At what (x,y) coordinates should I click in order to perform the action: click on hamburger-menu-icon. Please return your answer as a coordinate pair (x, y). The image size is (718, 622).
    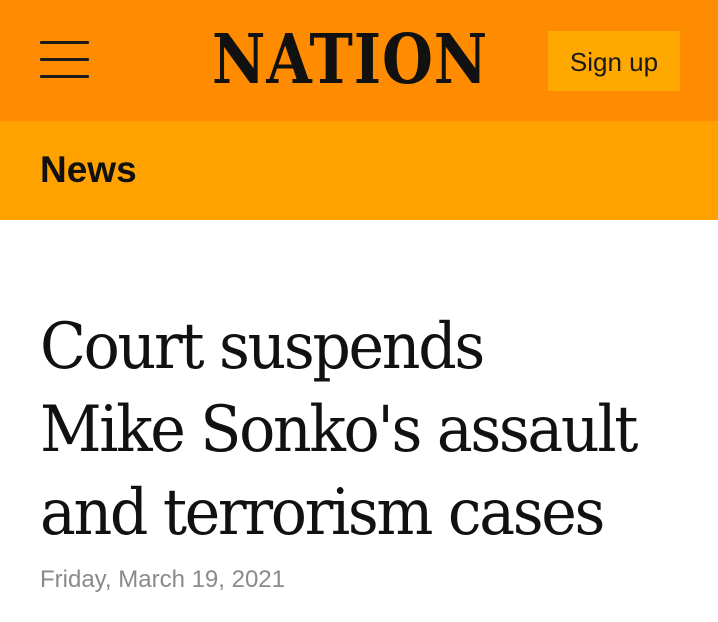
    Looking at the image, I should click on (64, 60).